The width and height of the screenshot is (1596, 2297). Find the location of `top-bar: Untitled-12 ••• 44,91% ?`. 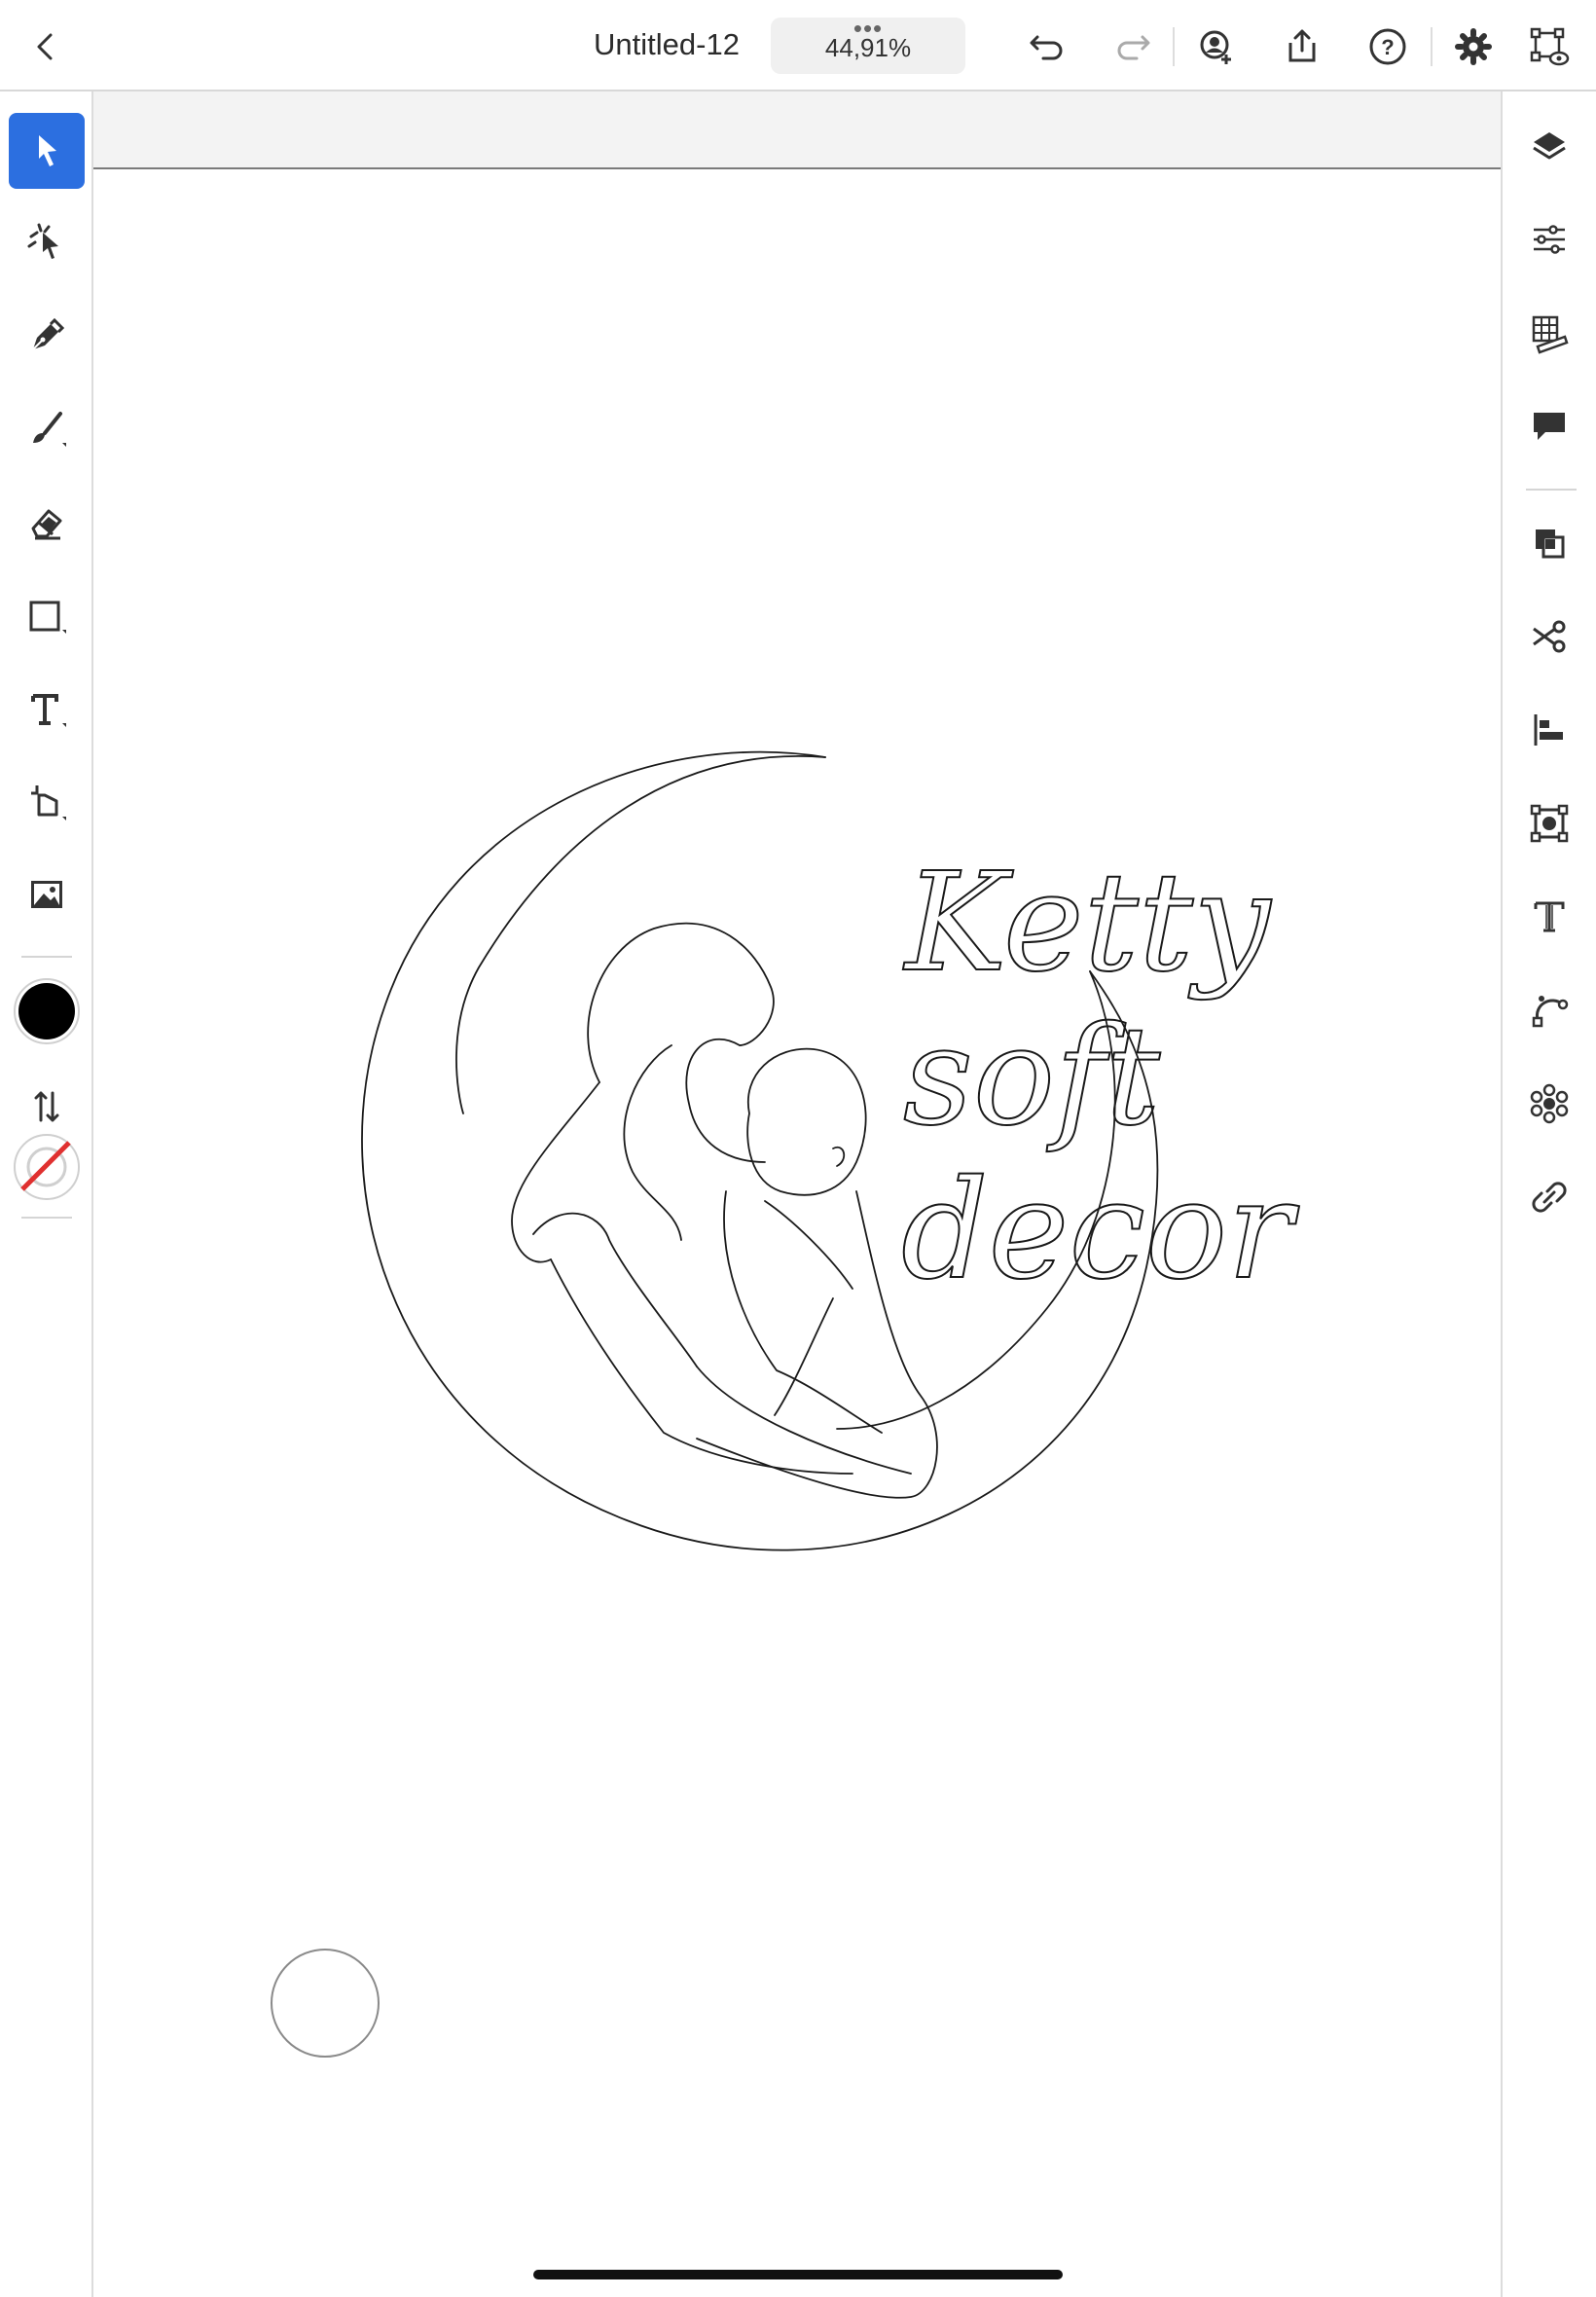

top-bar: Untitled-12 ••• 44,91% ? is located at coordinates (798, 45).